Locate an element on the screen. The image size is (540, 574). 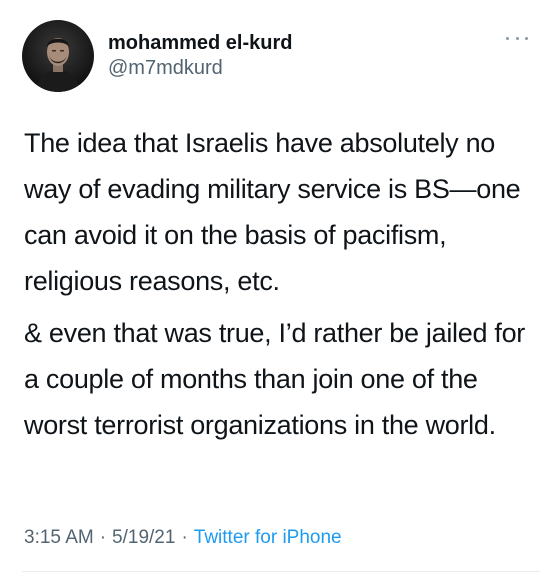
tweet-time: 3:15 AM is located at coordinates (59, 537).